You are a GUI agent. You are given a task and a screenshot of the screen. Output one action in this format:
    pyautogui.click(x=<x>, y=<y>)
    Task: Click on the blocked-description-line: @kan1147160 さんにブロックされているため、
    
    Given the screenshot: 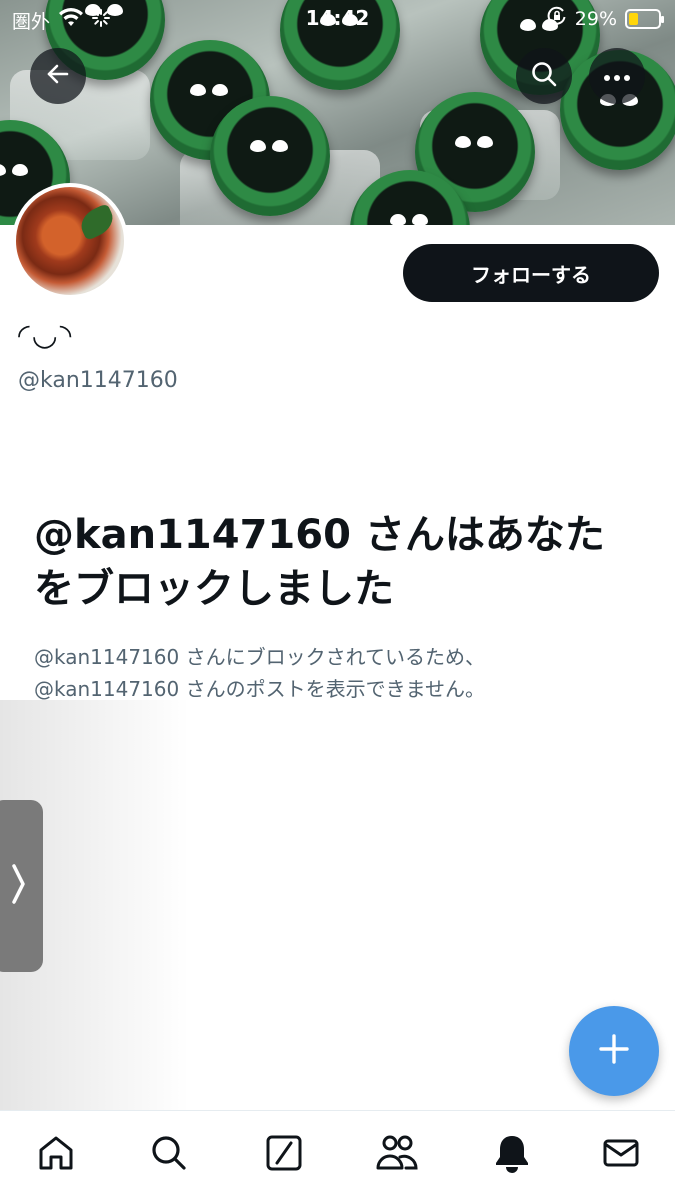 What is the action you would take?
    pyautogui.click(x=259, y=657)
    